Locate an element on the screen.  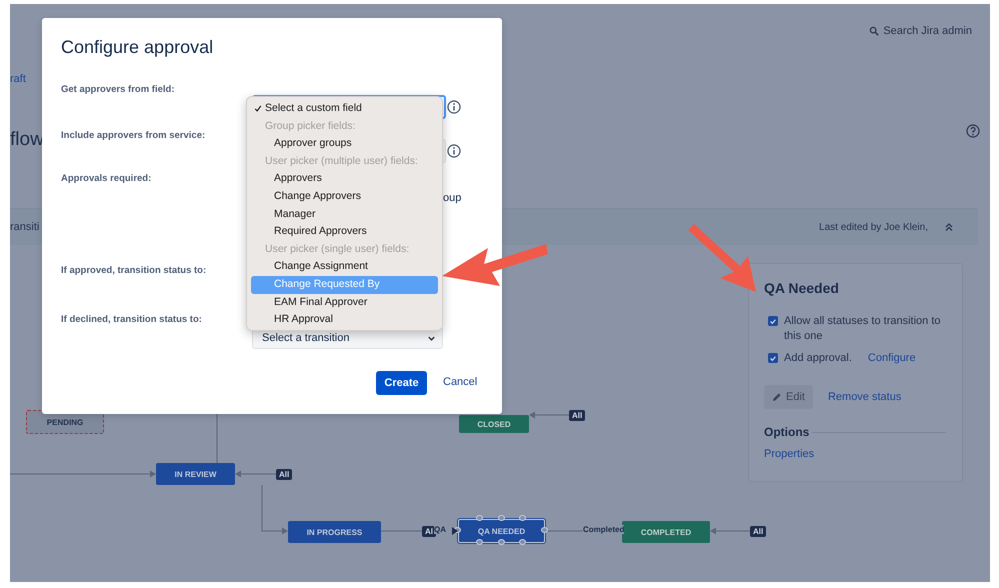
option-group-label: User picker (single user) fields: is located at coordinates (337, 249).